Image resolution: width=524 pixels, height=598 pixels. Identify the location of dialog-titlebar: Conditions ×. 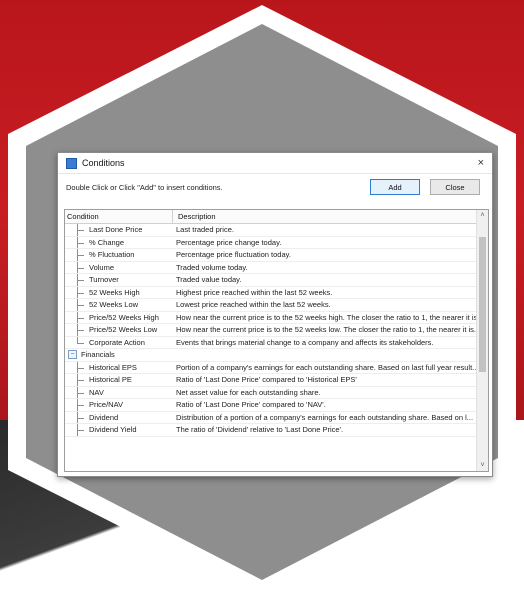
(275, 163).